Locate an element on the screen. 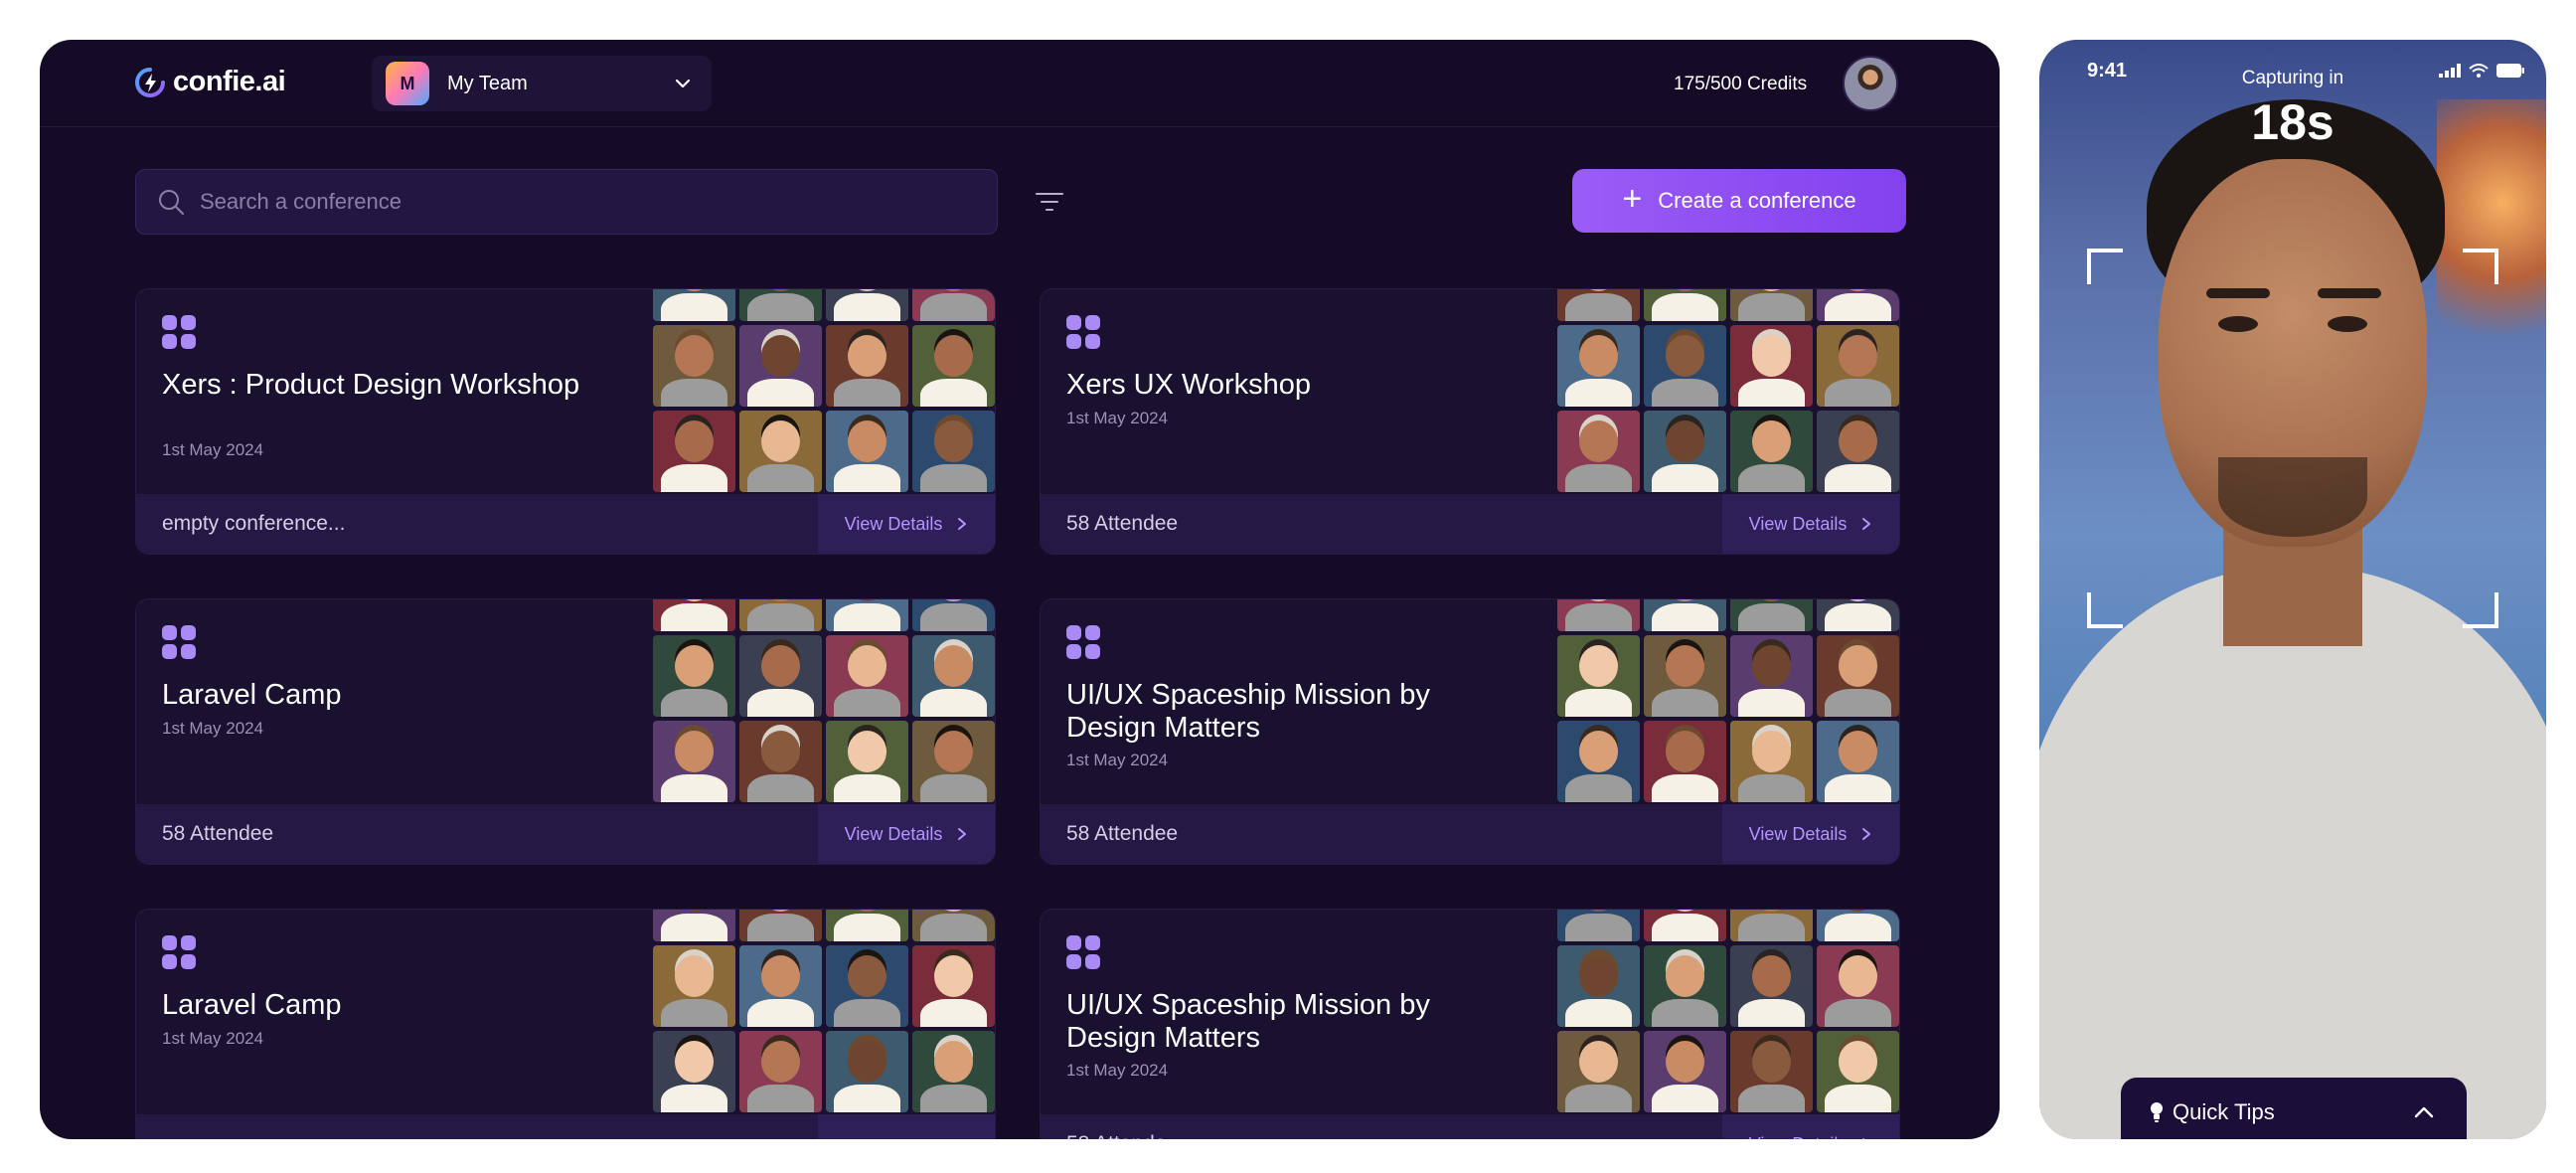  search-bar is located at coordinates (566, 202).